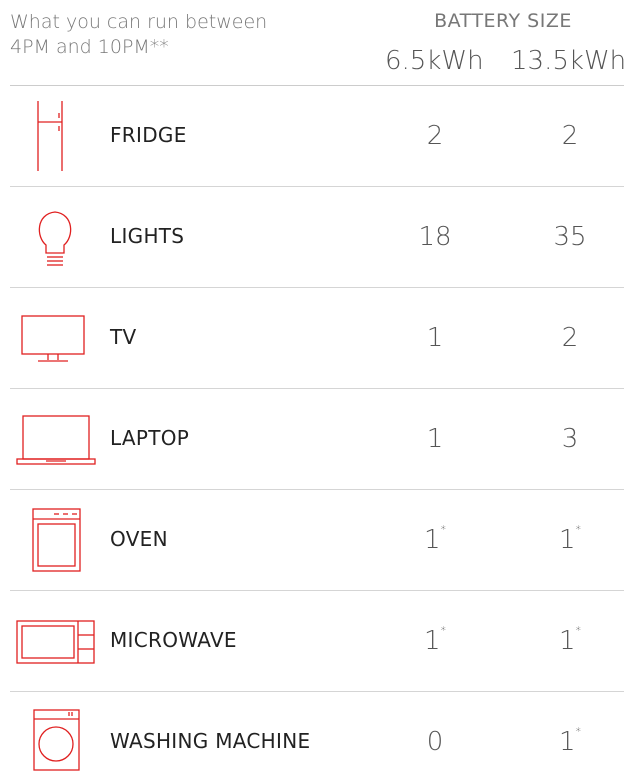  What do you see at coordinates (317, 736) in the screenshot?
I see `table-row: WASHING MACHINE 0 1*` at bounding box center [317, 736].